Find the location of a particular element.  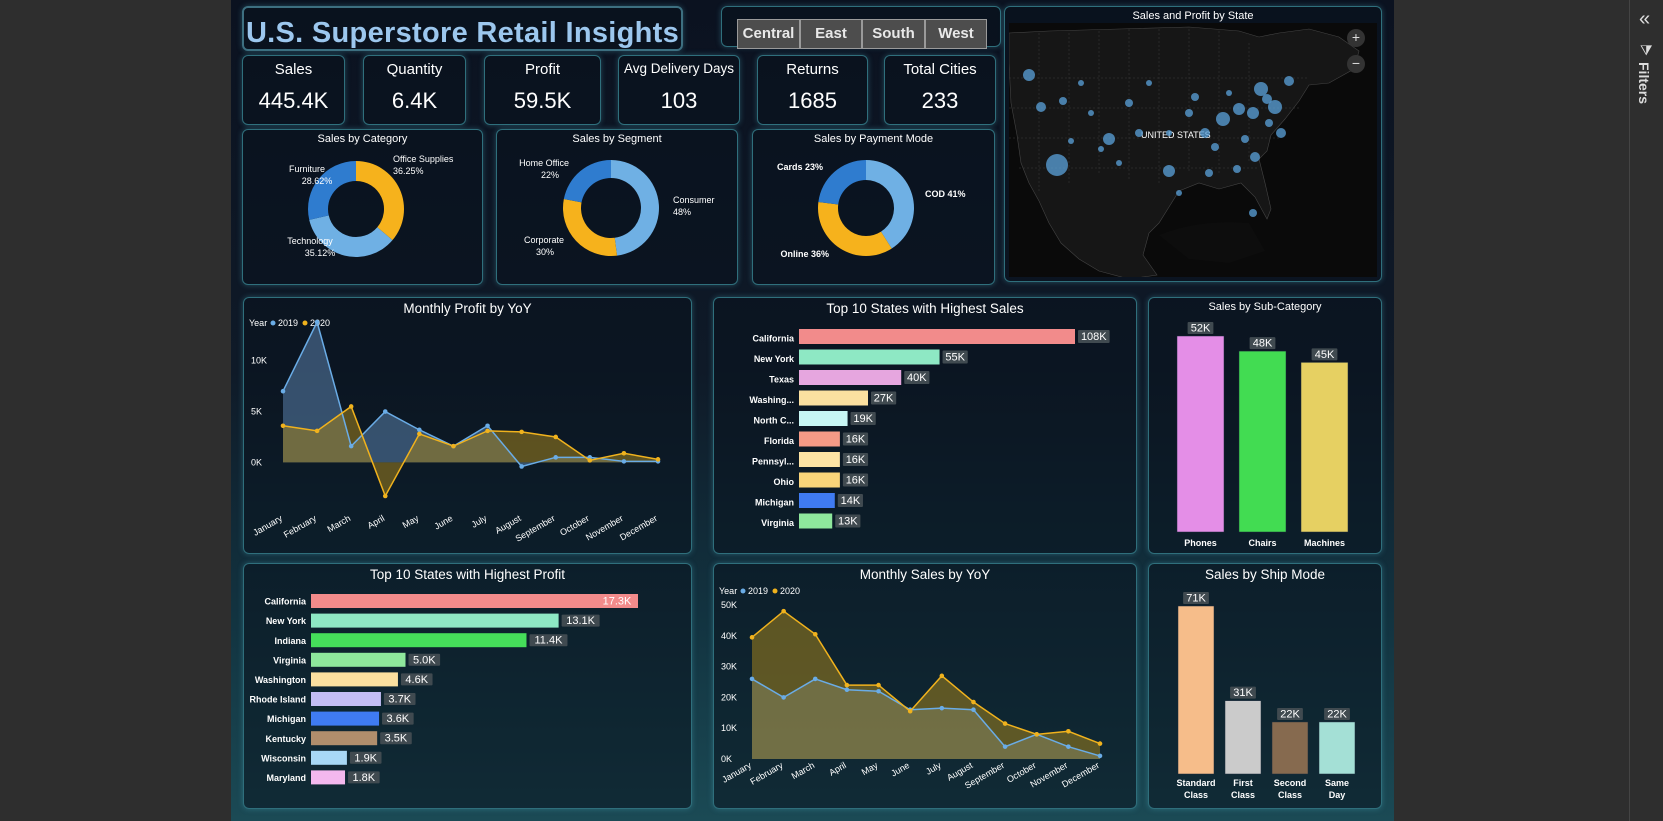

kpi-card-quantity: Quantity 6.4K is located at coordinates (414, 90).